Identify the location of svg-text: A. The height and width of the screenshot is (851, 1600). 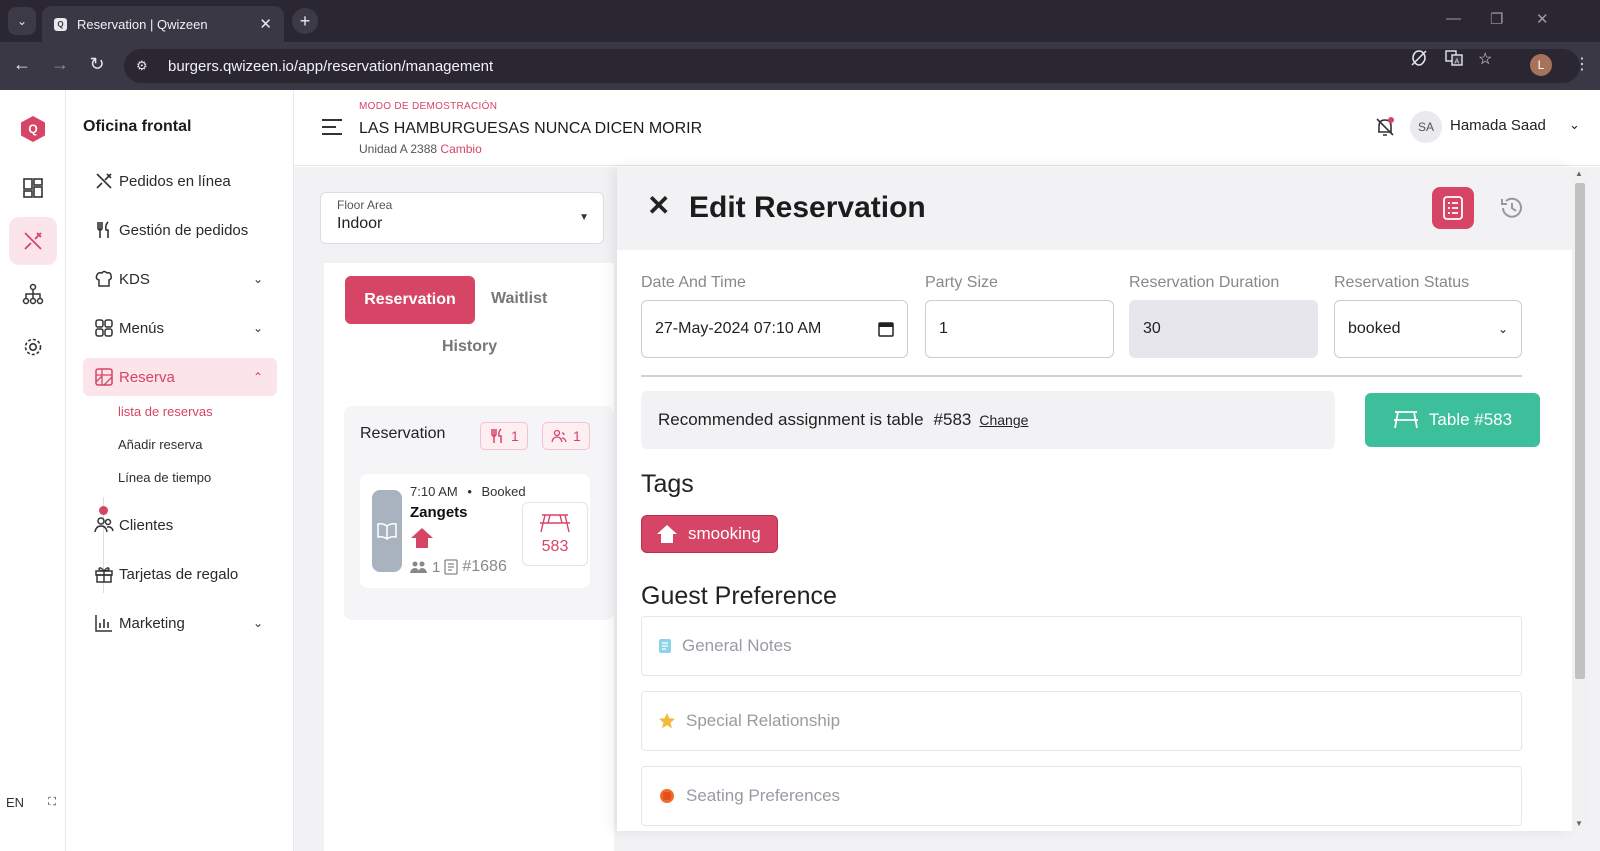
(1457, 62).